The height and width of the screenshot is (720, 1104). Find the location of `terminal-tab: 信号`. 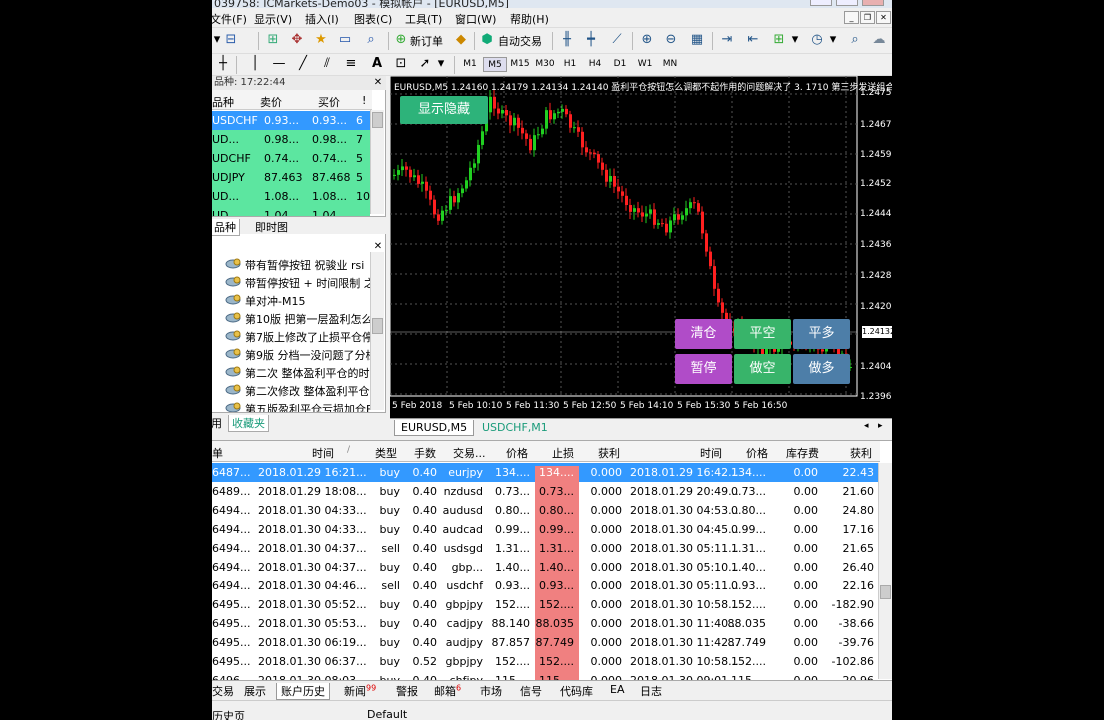

terminal-tab: 信号 is located at coordinates (531, 691).